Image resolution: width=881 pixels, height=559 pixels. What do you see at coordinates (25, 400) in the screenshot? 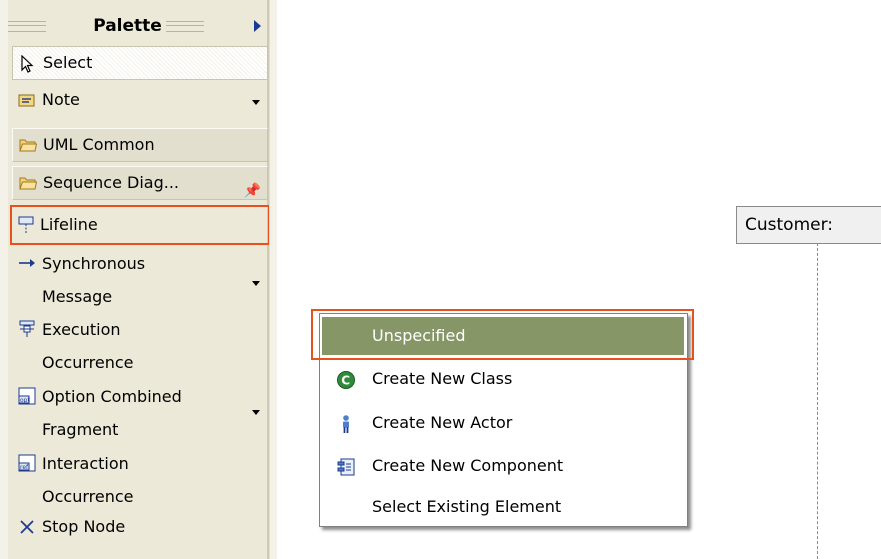
I see `svg-text: opt` at bounding box center [25, 400].